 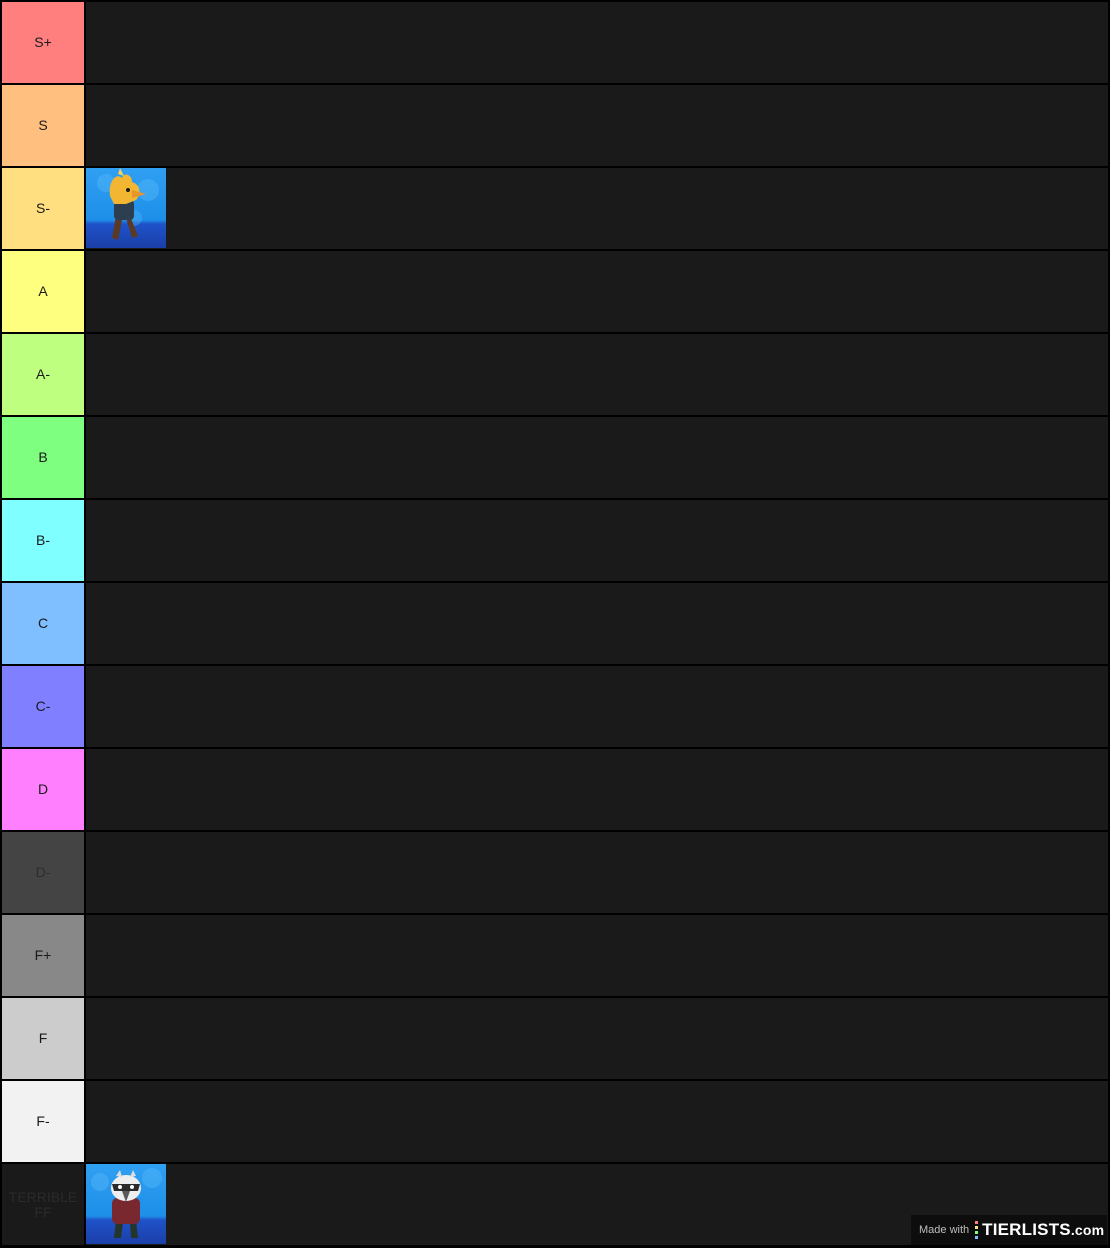 I want to click on tier-label: F-, so click(x=43, y=1121).